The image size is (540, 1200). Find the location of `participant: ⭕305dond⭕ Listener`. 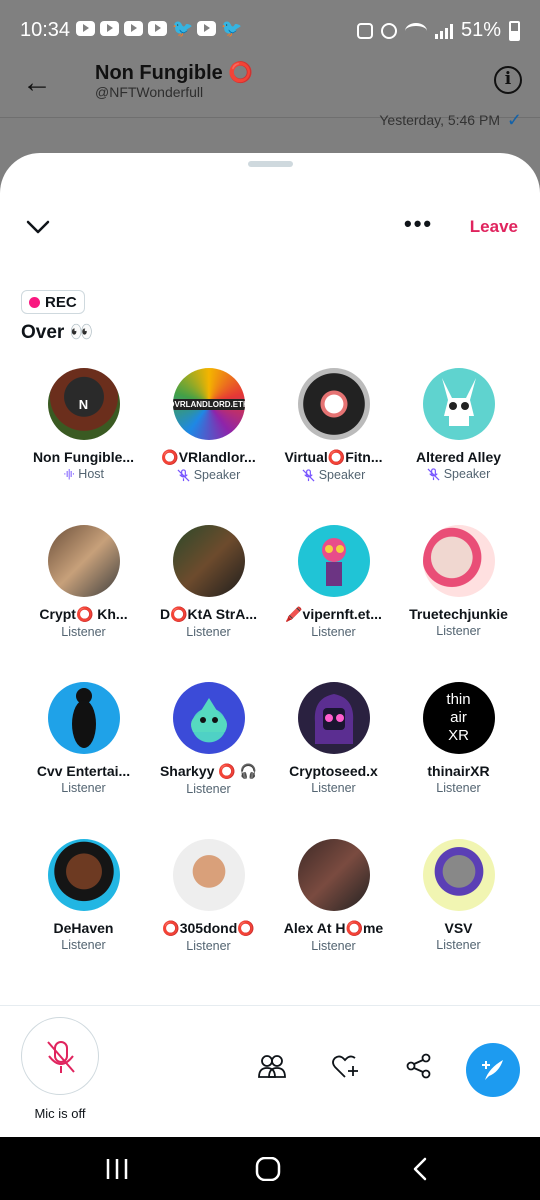

participant: ⭕305dond⭕ Listener is located at coordinates (208, 917).